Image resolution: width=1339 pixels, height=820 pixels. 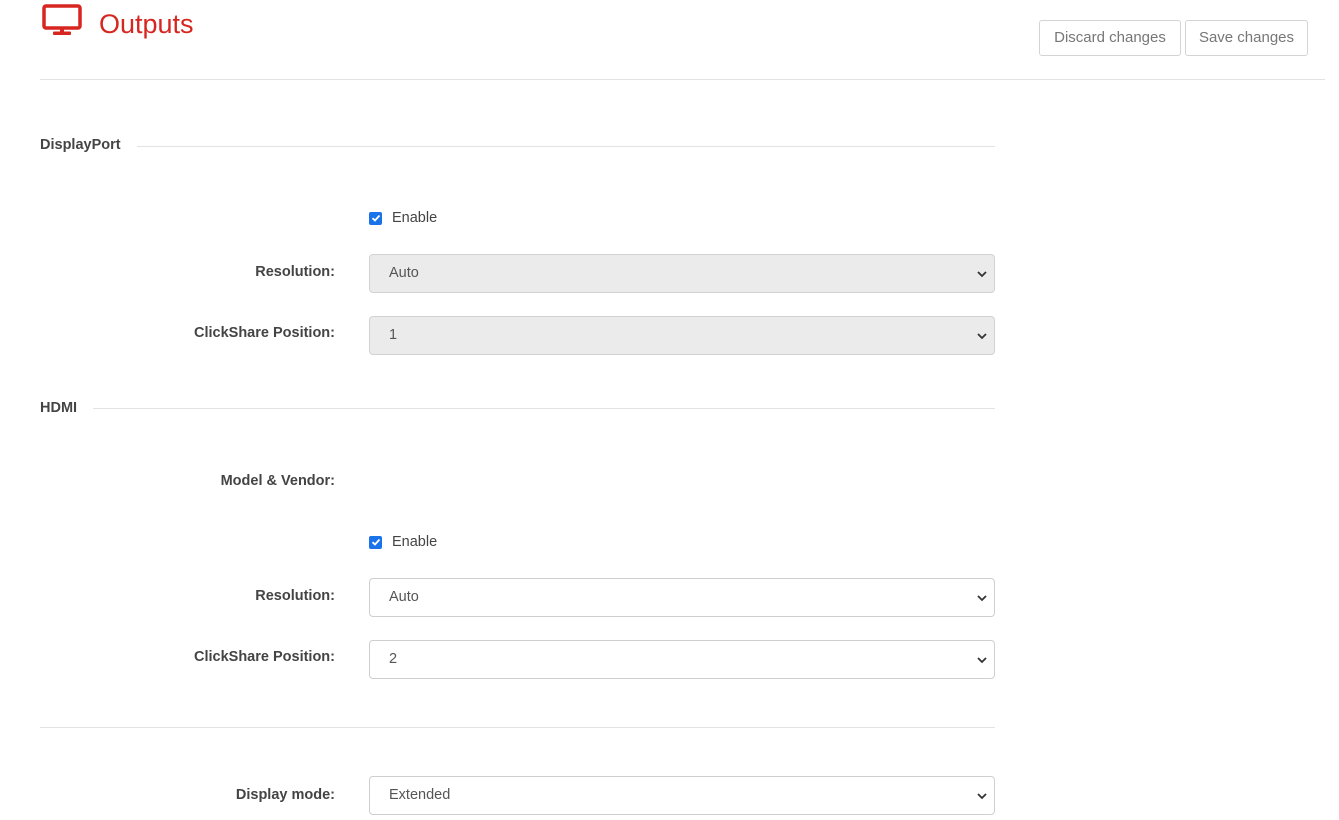 What do you see at coordinates (682, 597) in the screenshot?
I see `hdmi-resolution-select: Auto` at bounding box center [682, 597].